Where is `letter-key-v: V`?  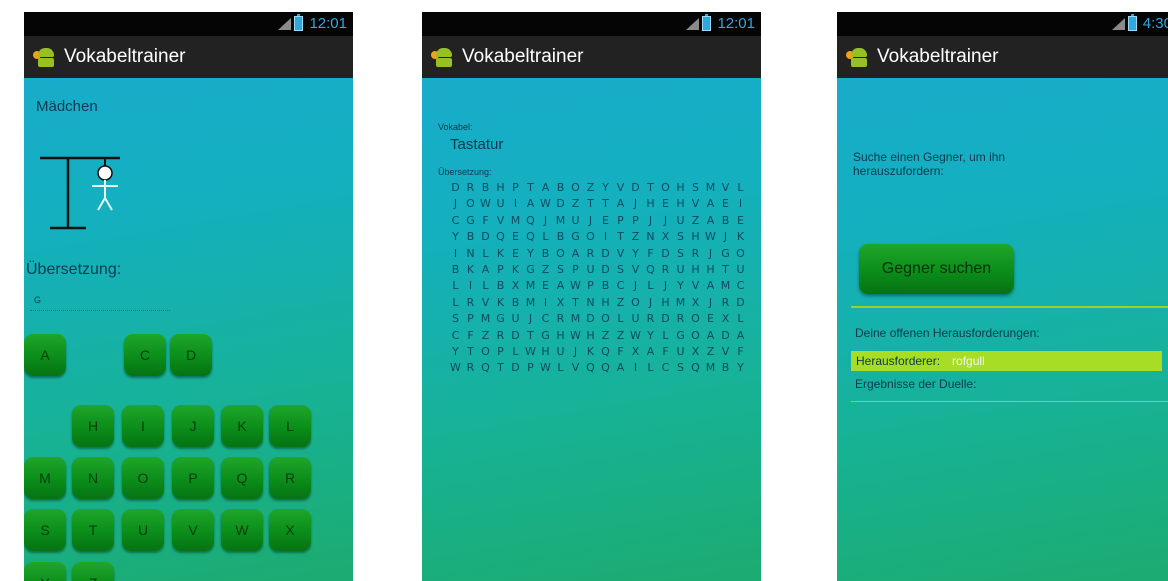 letter-key-v: V is located at coordinates (193, 530).